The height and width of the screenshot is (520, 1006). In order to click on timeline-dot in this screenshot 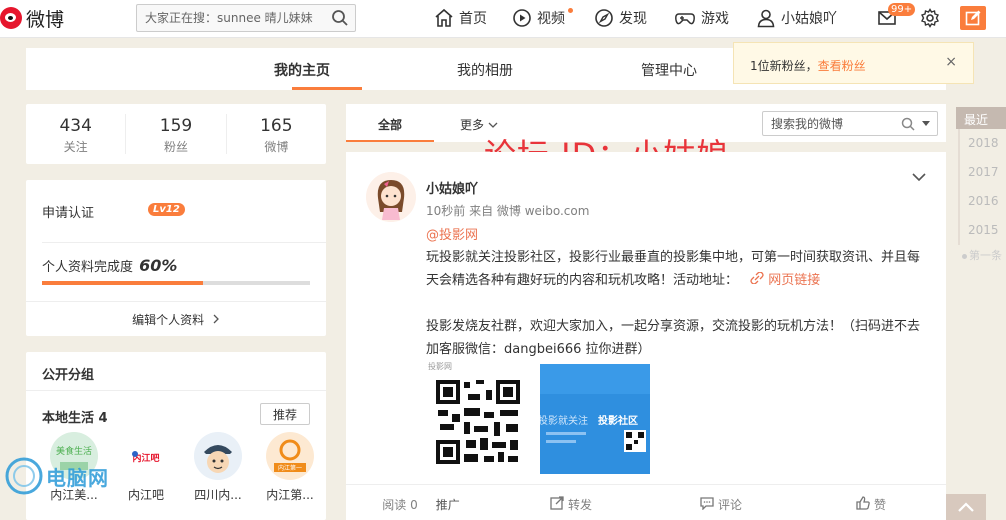, I will do `click(964, 256)`.